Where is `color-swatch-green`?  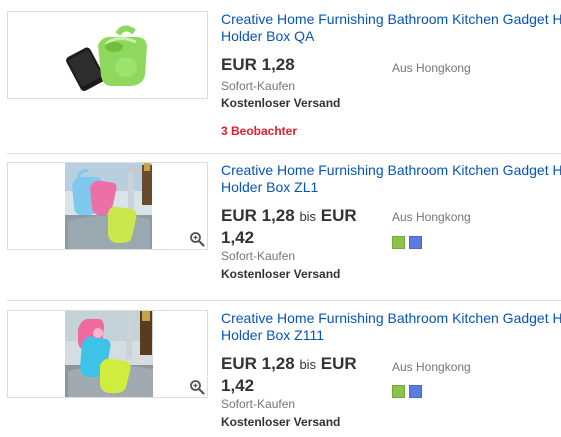 color-swatch-green is located at coordinates (398, 391).